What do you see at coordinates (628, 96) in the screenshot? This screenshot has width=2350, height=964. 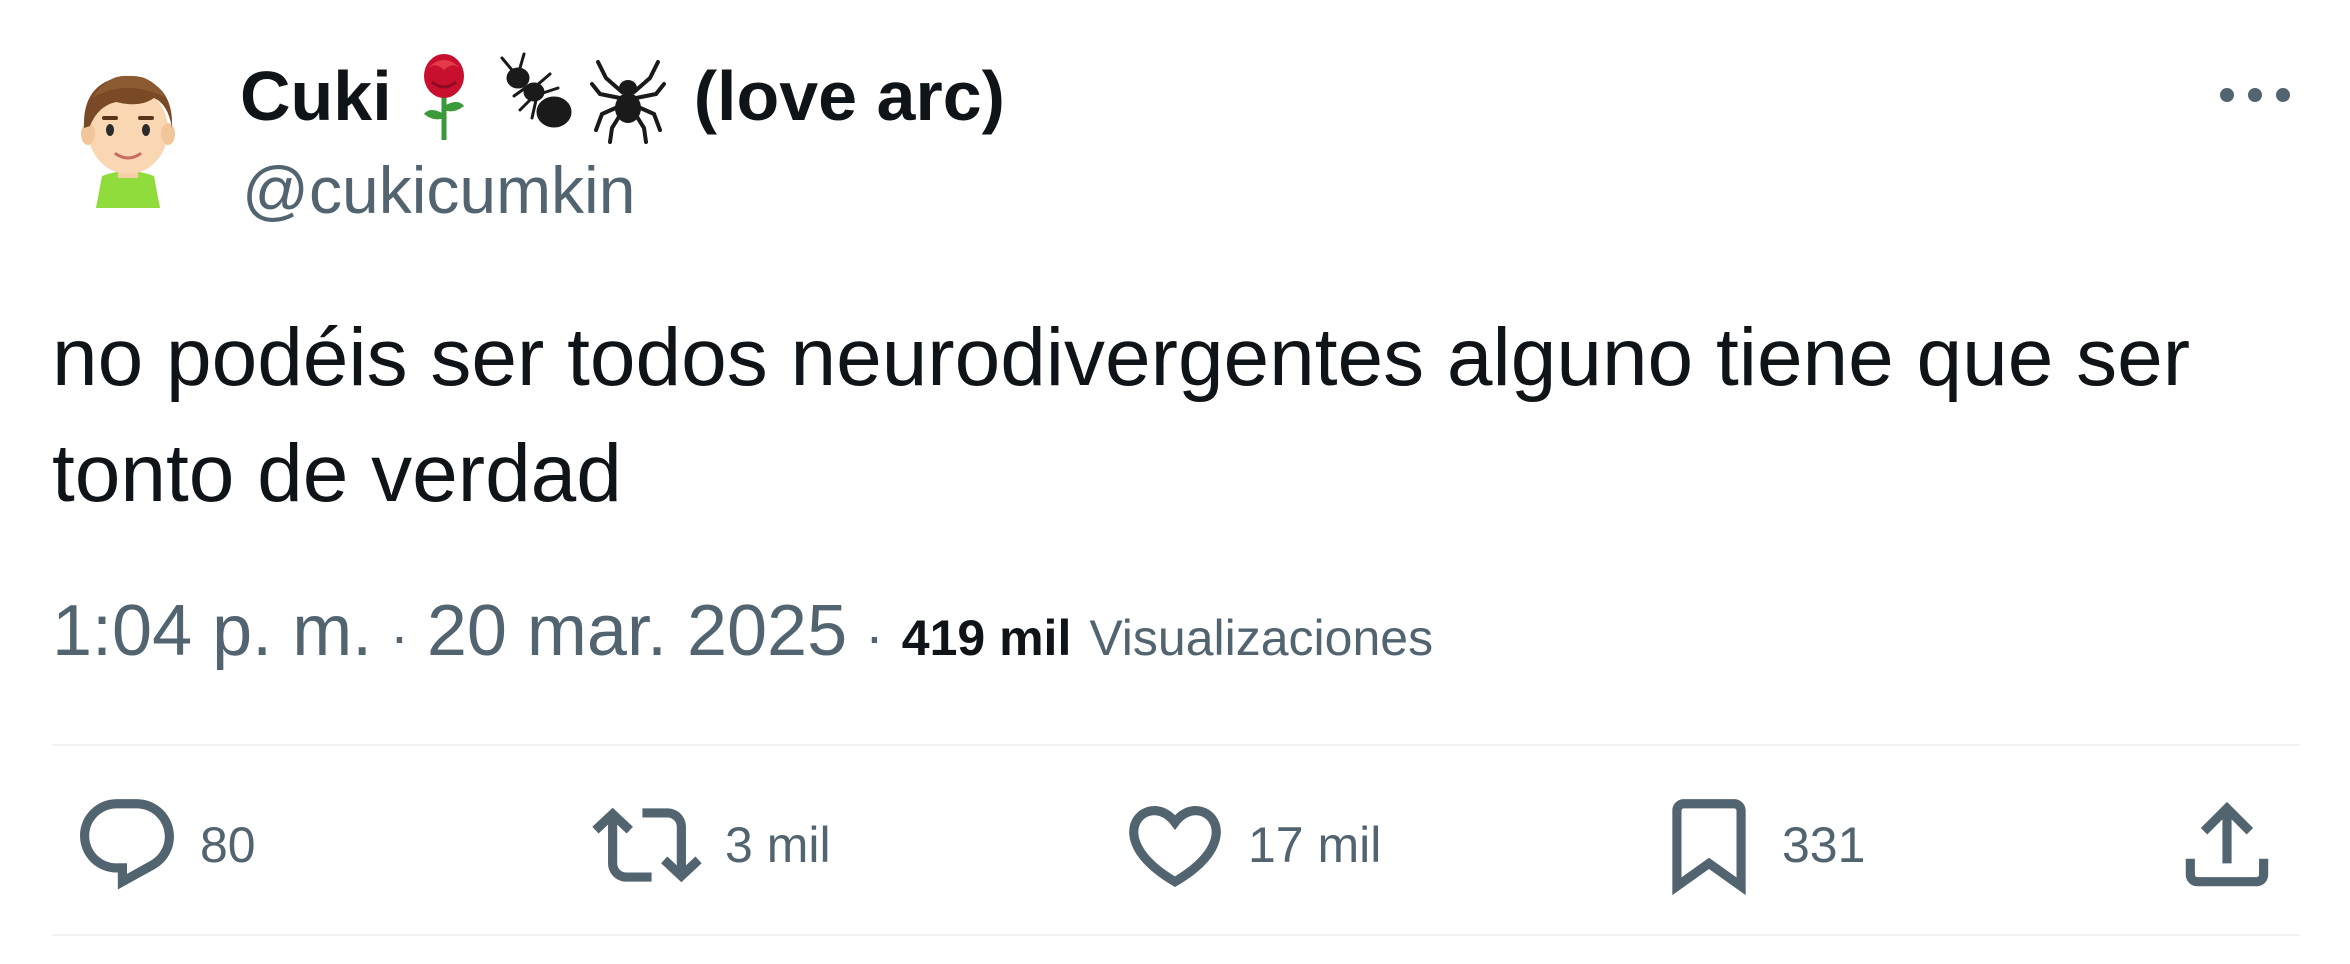 I see `spider-icon` at bounding box center [628, 96].